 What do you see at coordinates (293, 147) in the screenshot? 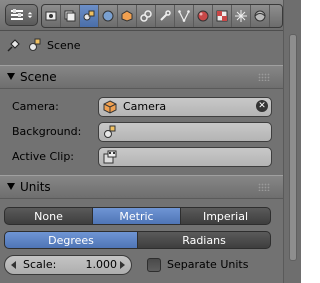
I see `scrollbar-thumb` at bounding box center [293, 147].